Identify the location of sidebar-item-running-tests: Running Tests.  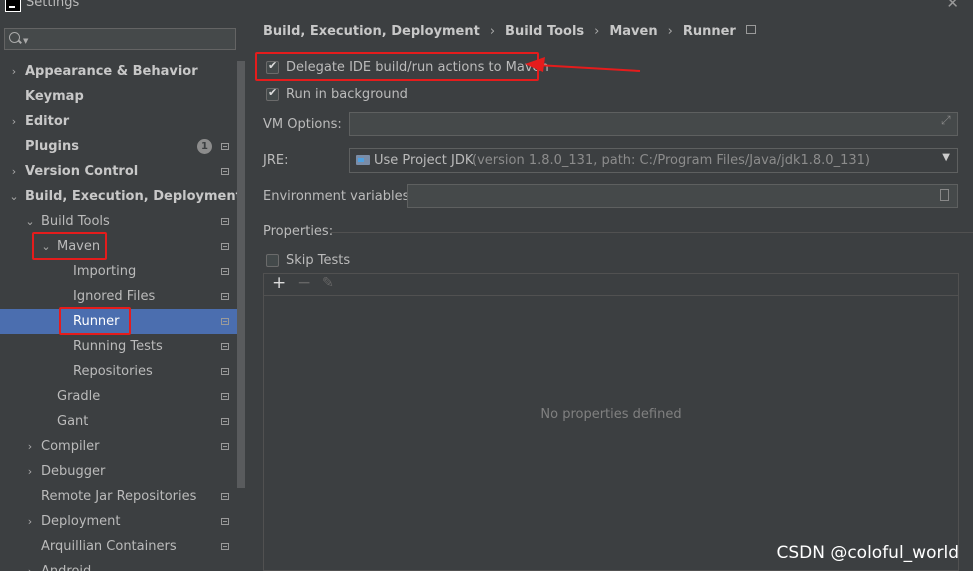
(118, 346).